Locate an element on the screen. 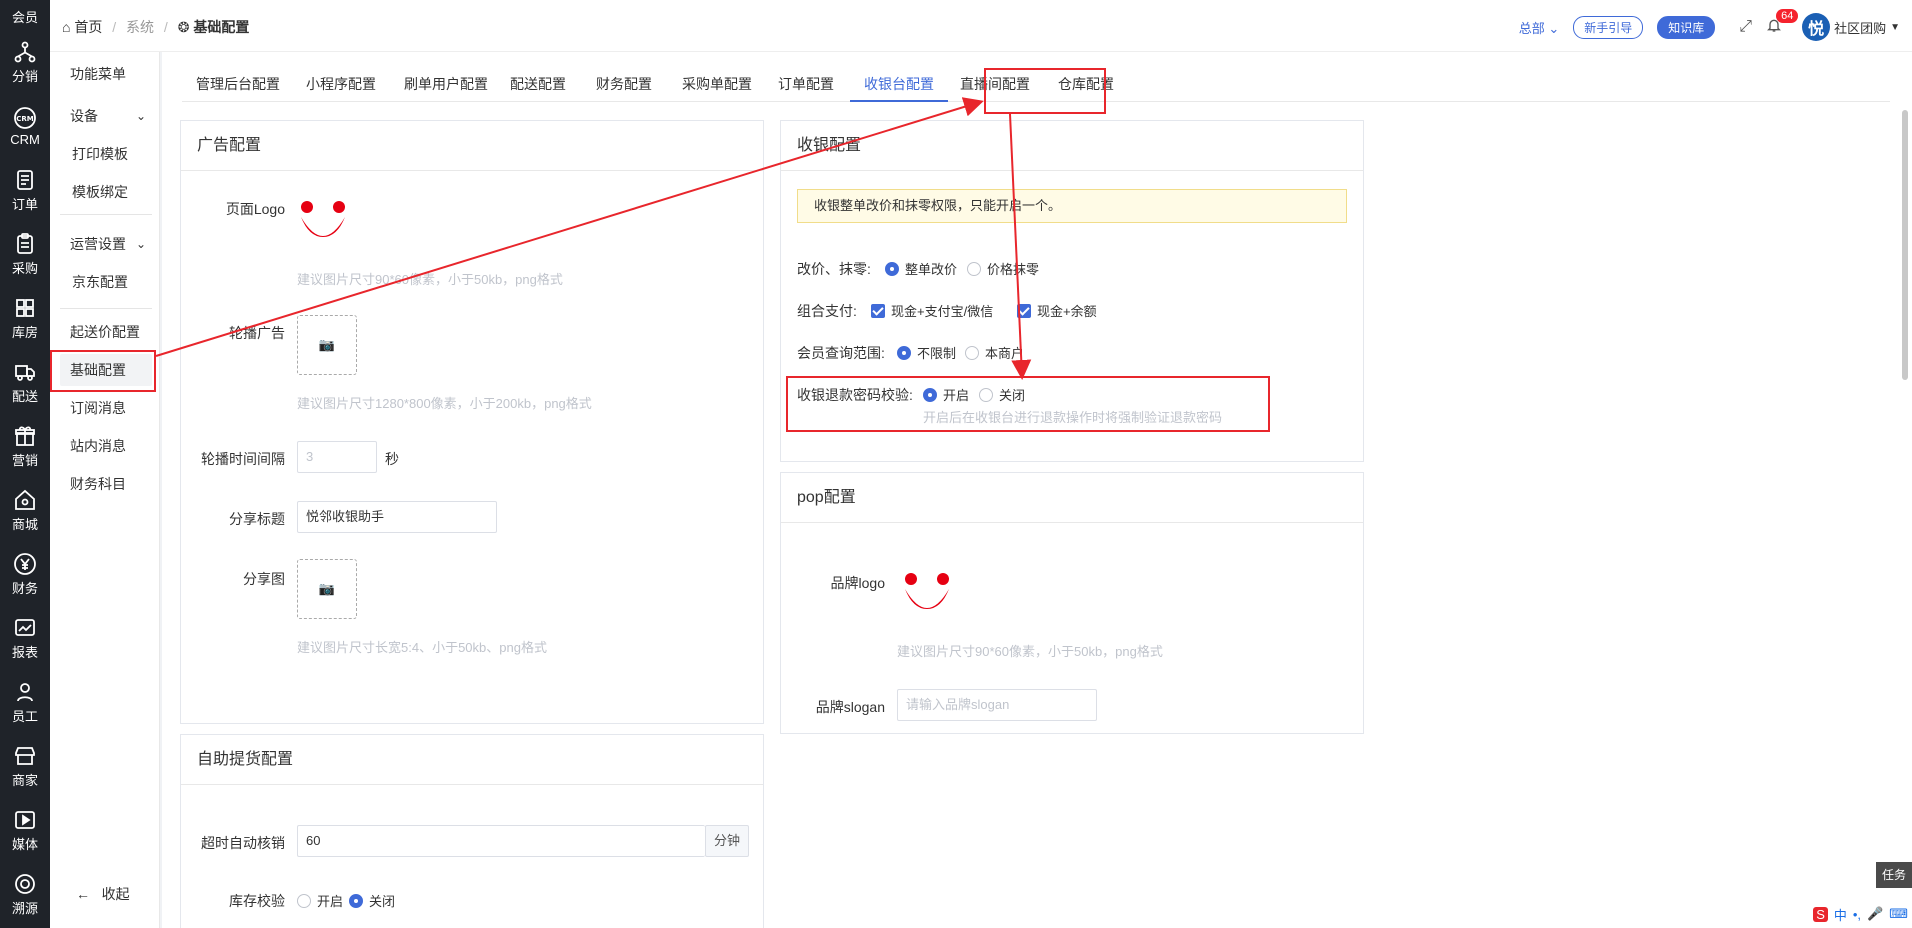  network-icon is located at coordinates (25, 51).